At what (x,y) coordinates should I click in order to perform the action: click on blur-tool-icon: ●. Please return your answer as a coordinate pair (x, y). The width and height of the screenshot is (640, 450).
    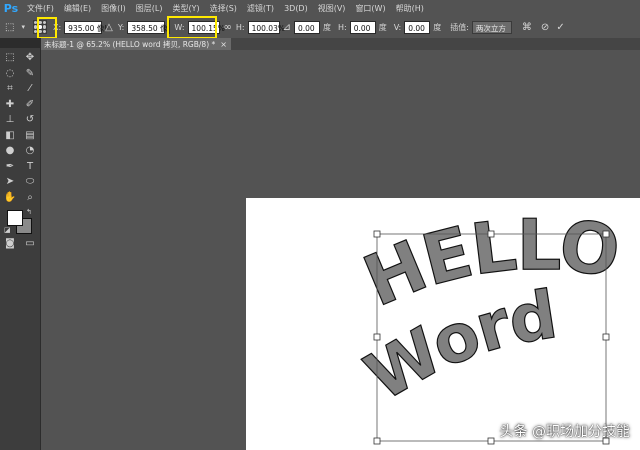
    Looking at the image, I should click on (10, 151).